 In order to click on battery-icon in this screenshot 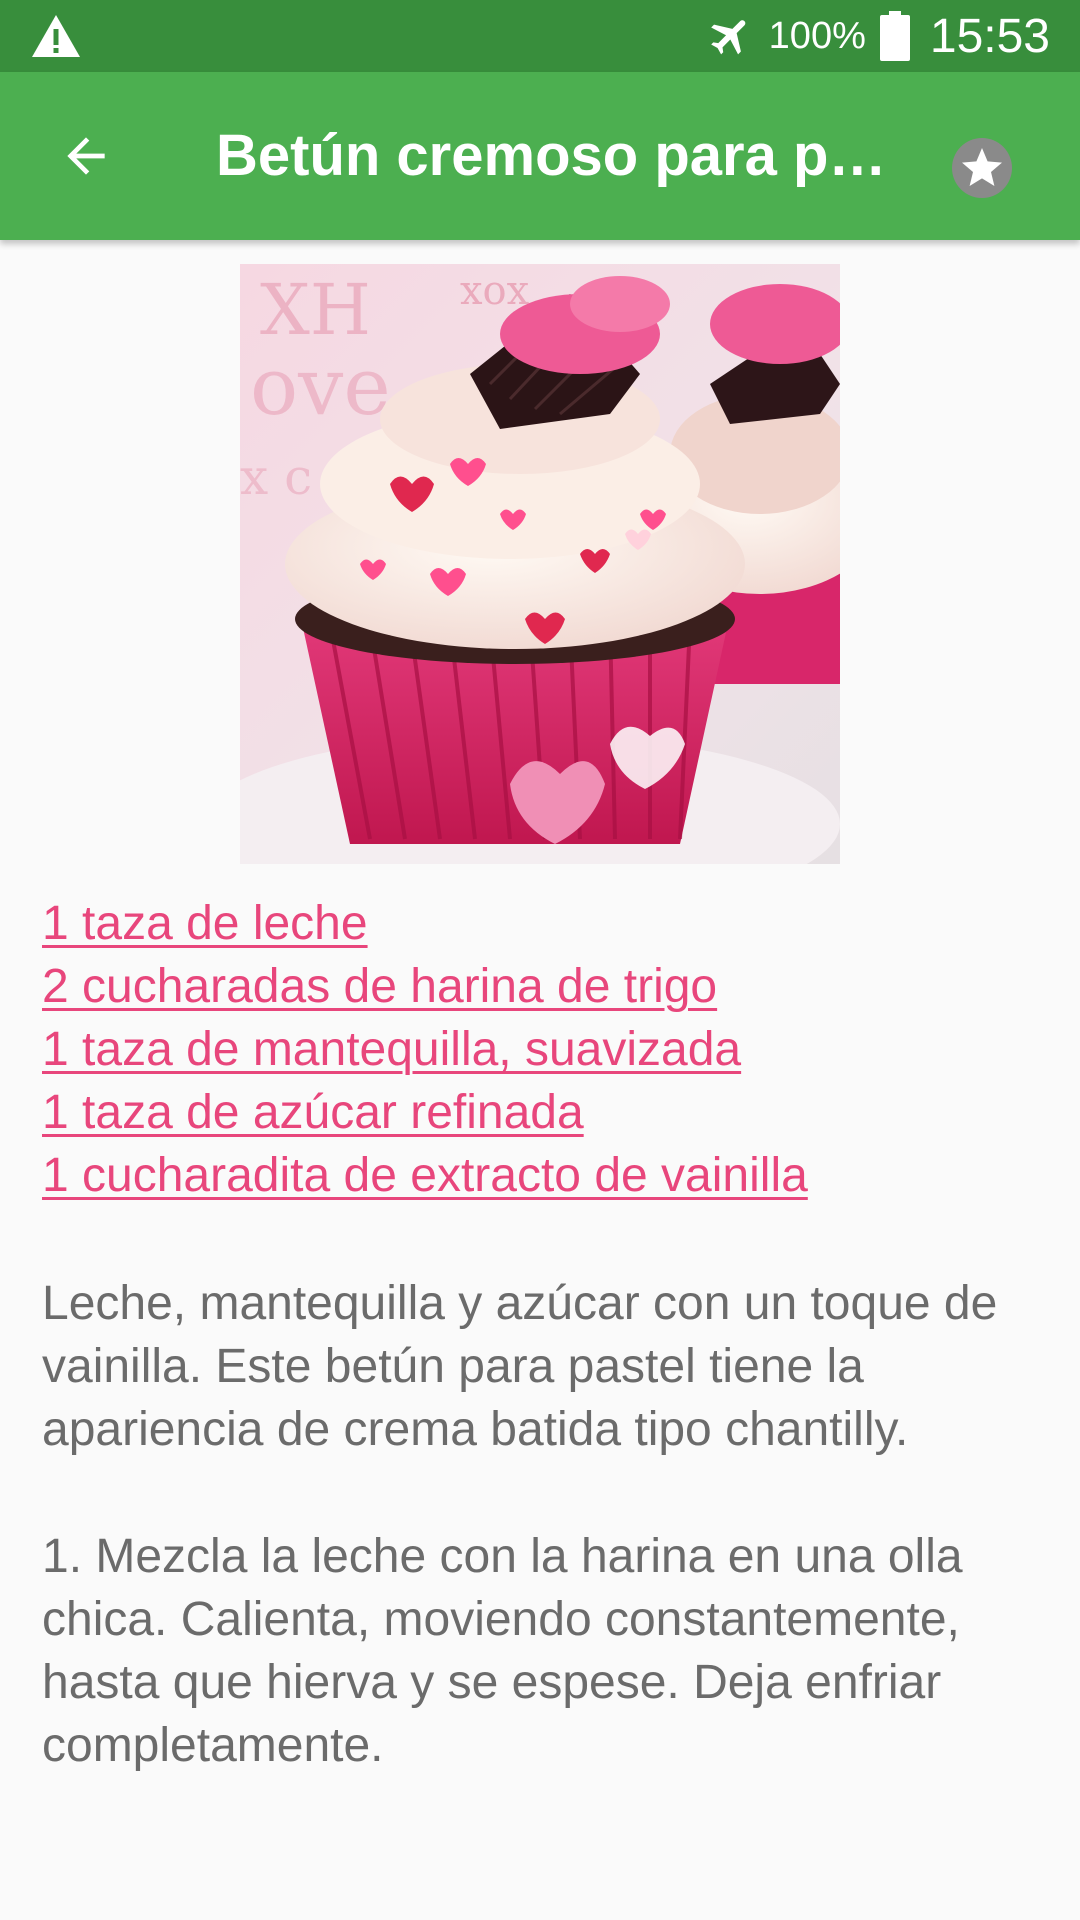, I will do `click(894, 36)`.